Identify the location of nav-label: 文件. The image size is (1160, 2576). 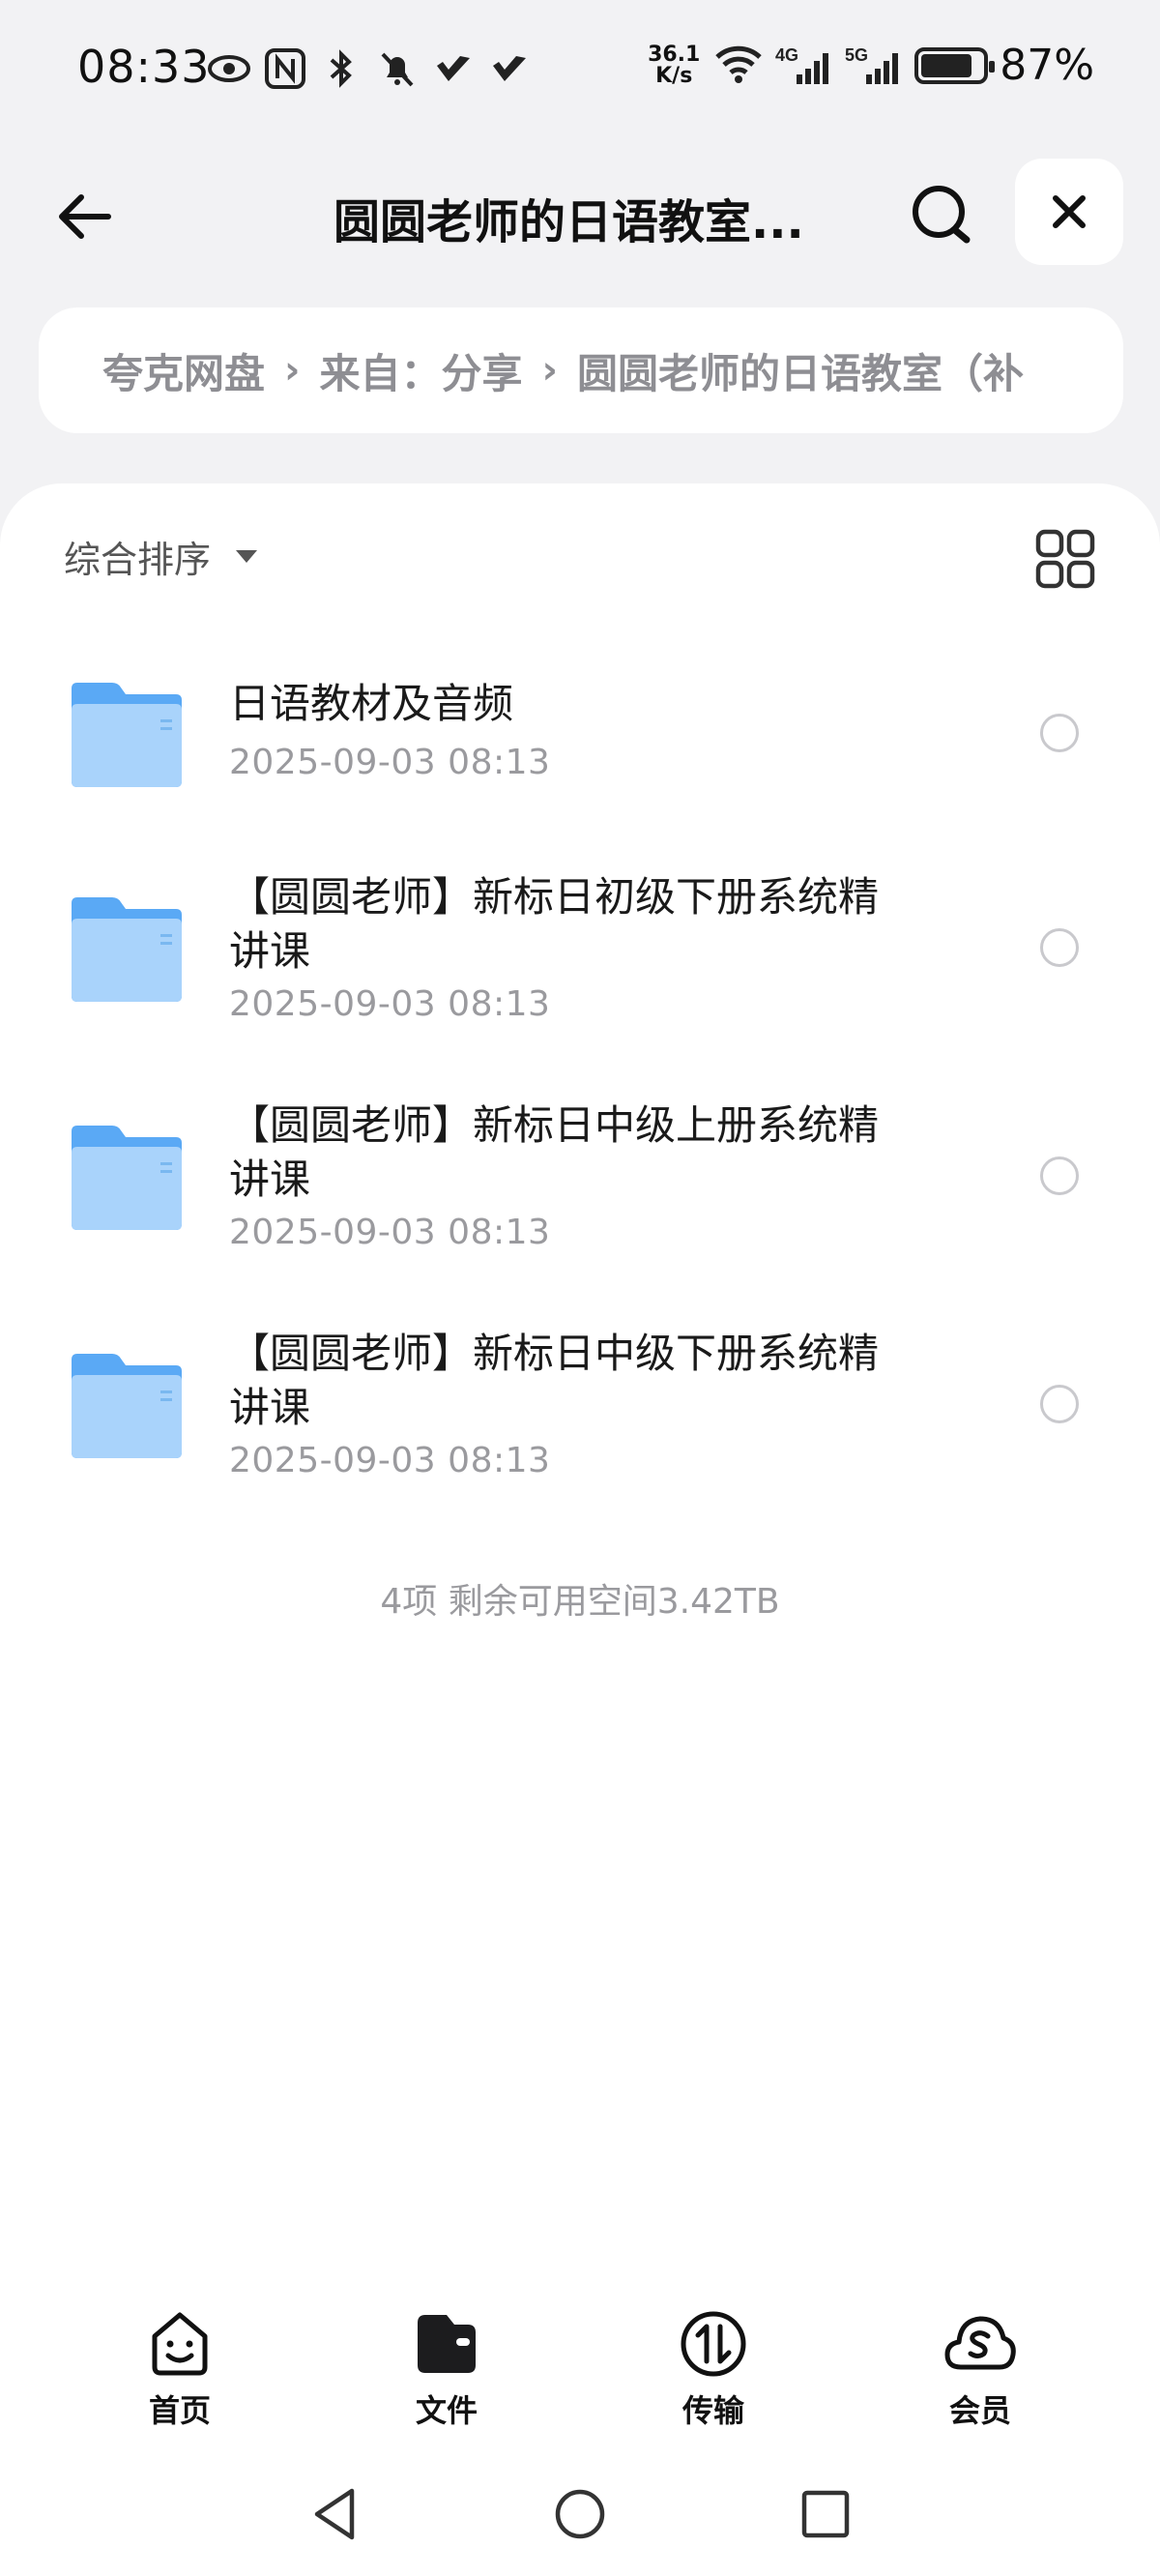
(447, 2410).